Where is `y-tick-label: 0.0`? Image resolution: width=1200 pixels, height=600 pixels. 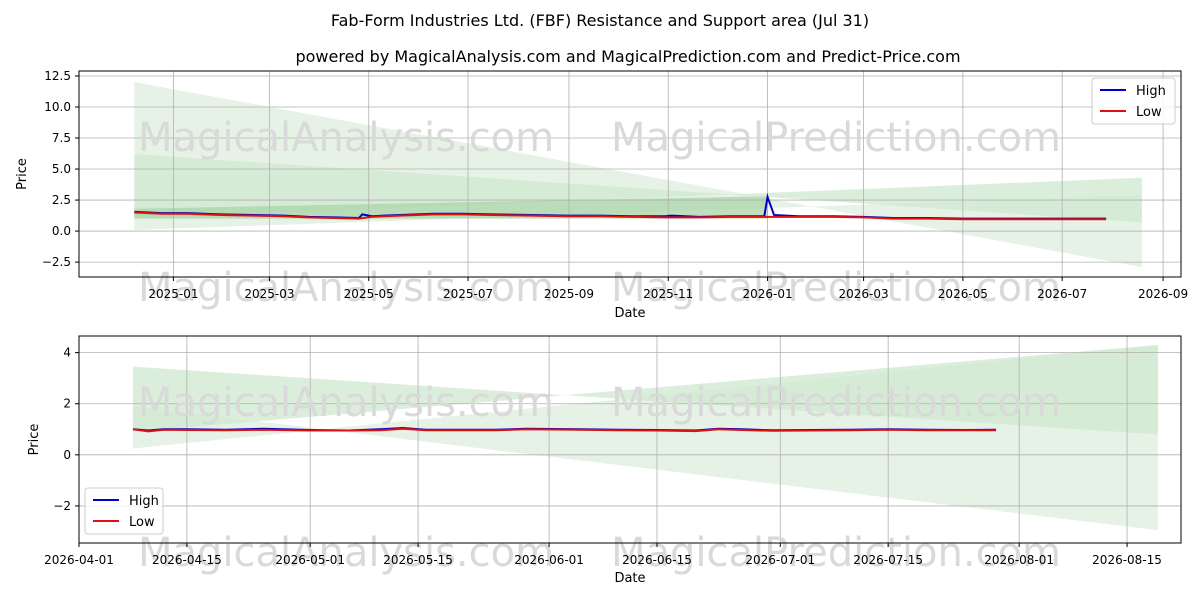
y-tick-label: 0.0 is located at coordinates (61, 231).